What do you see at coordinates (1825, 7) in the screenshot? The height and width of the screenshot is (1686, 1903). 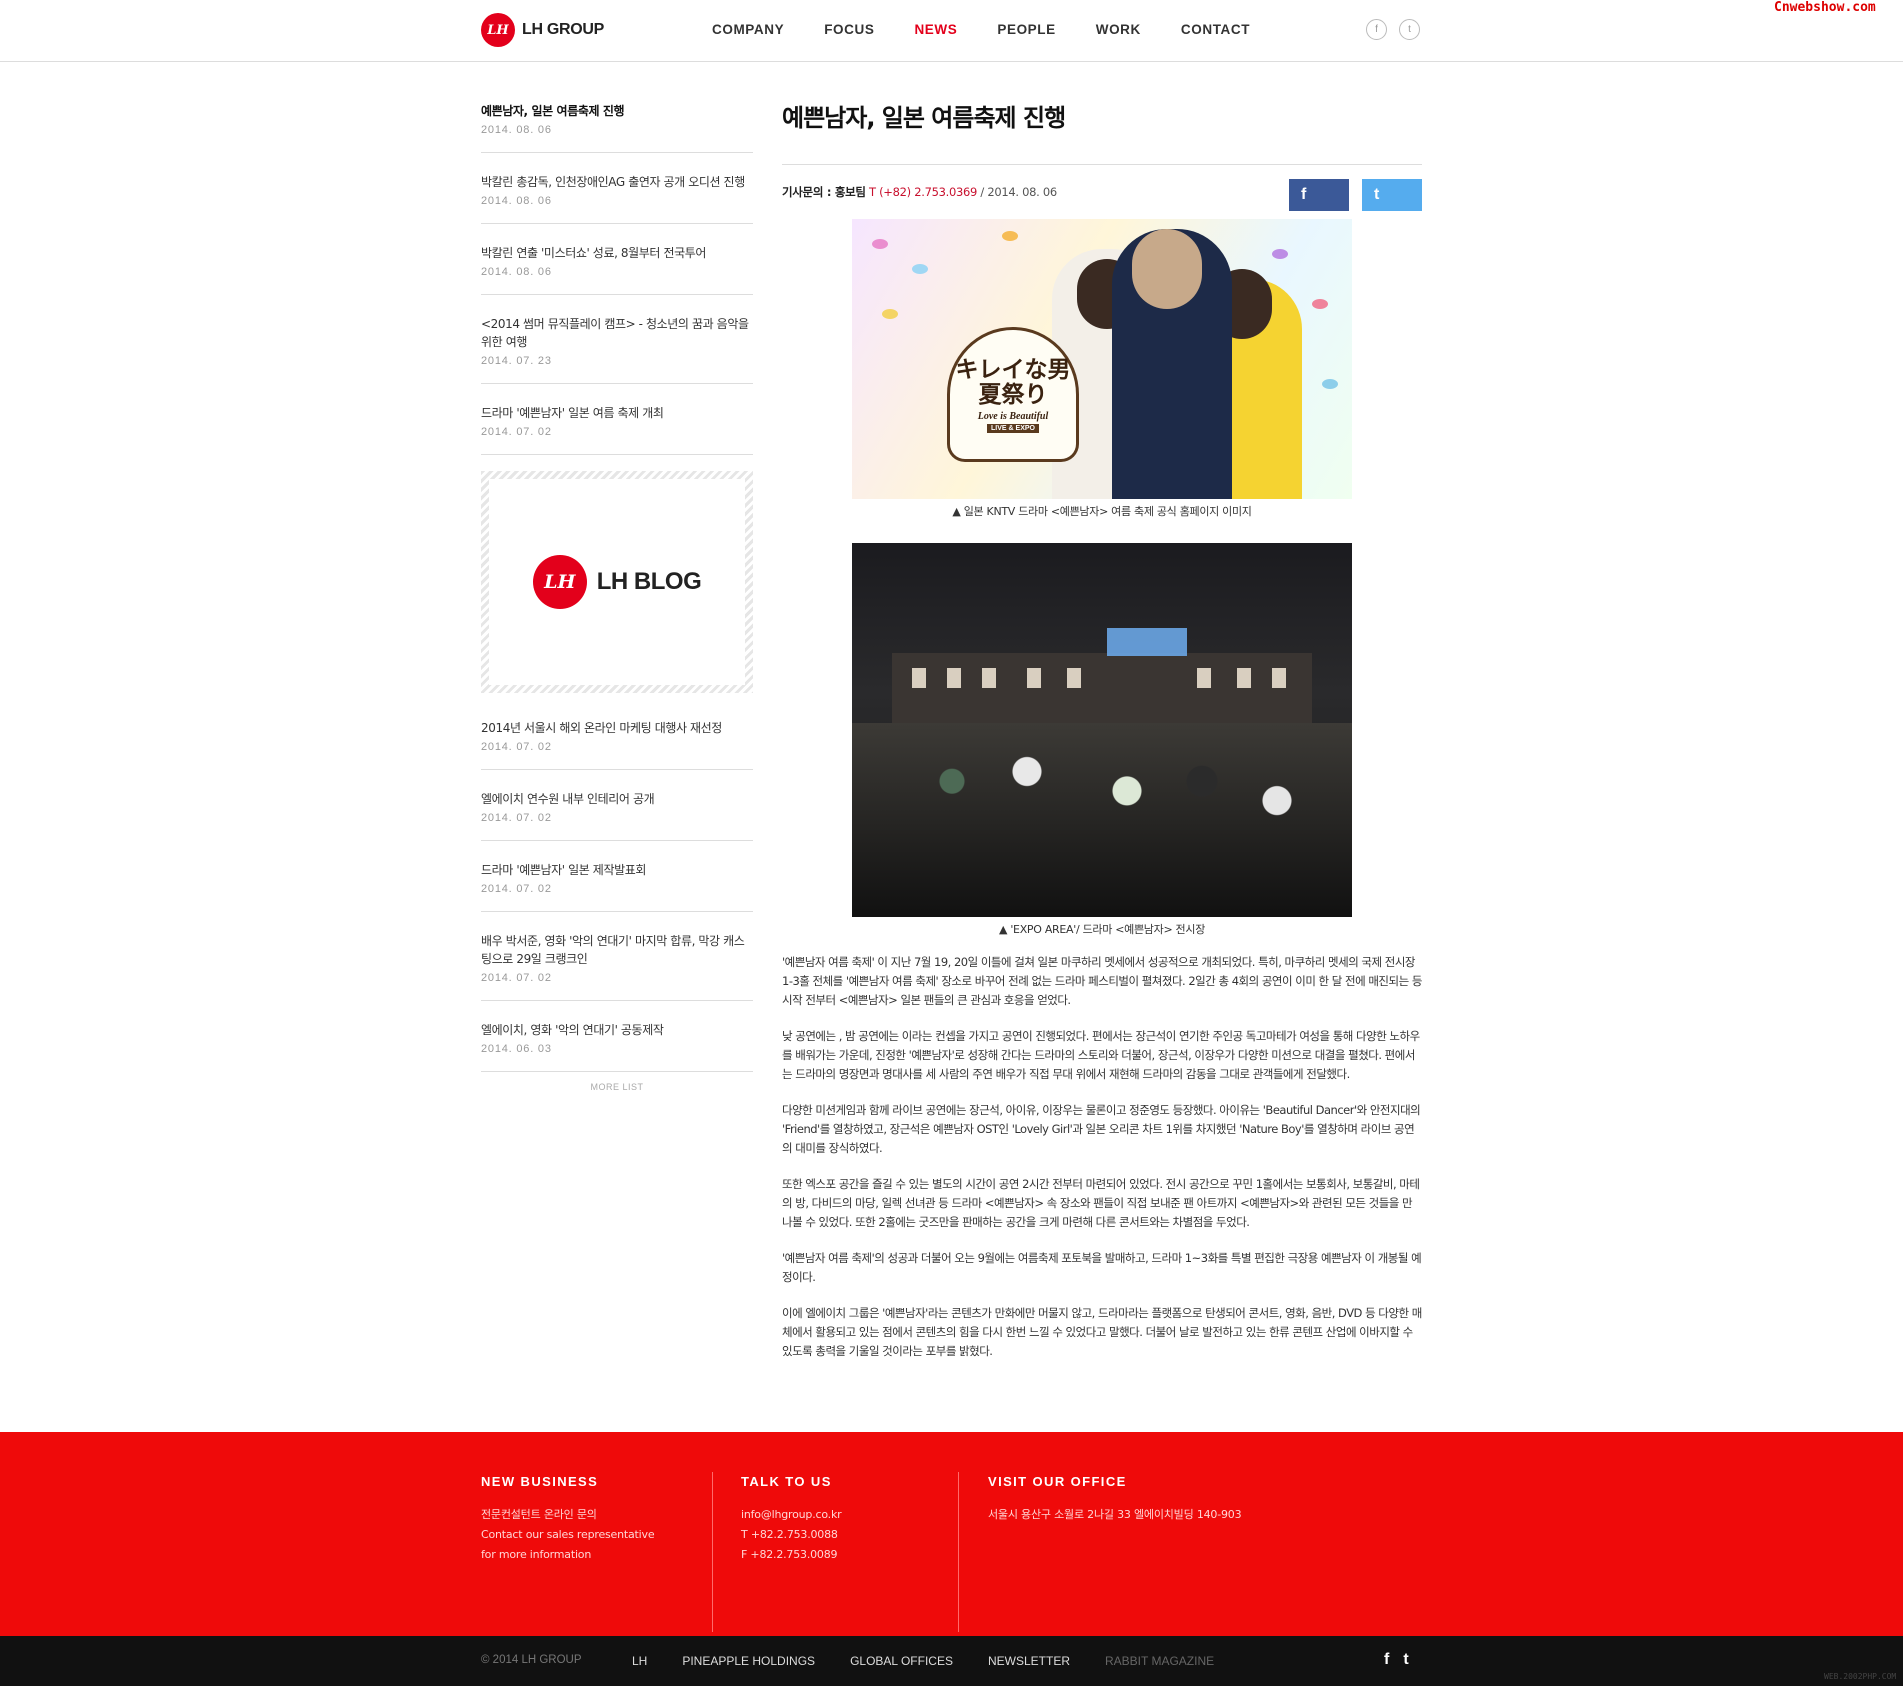 I see `watermark-text: Cnwebshow.com` at bounding box center [1825, 7].